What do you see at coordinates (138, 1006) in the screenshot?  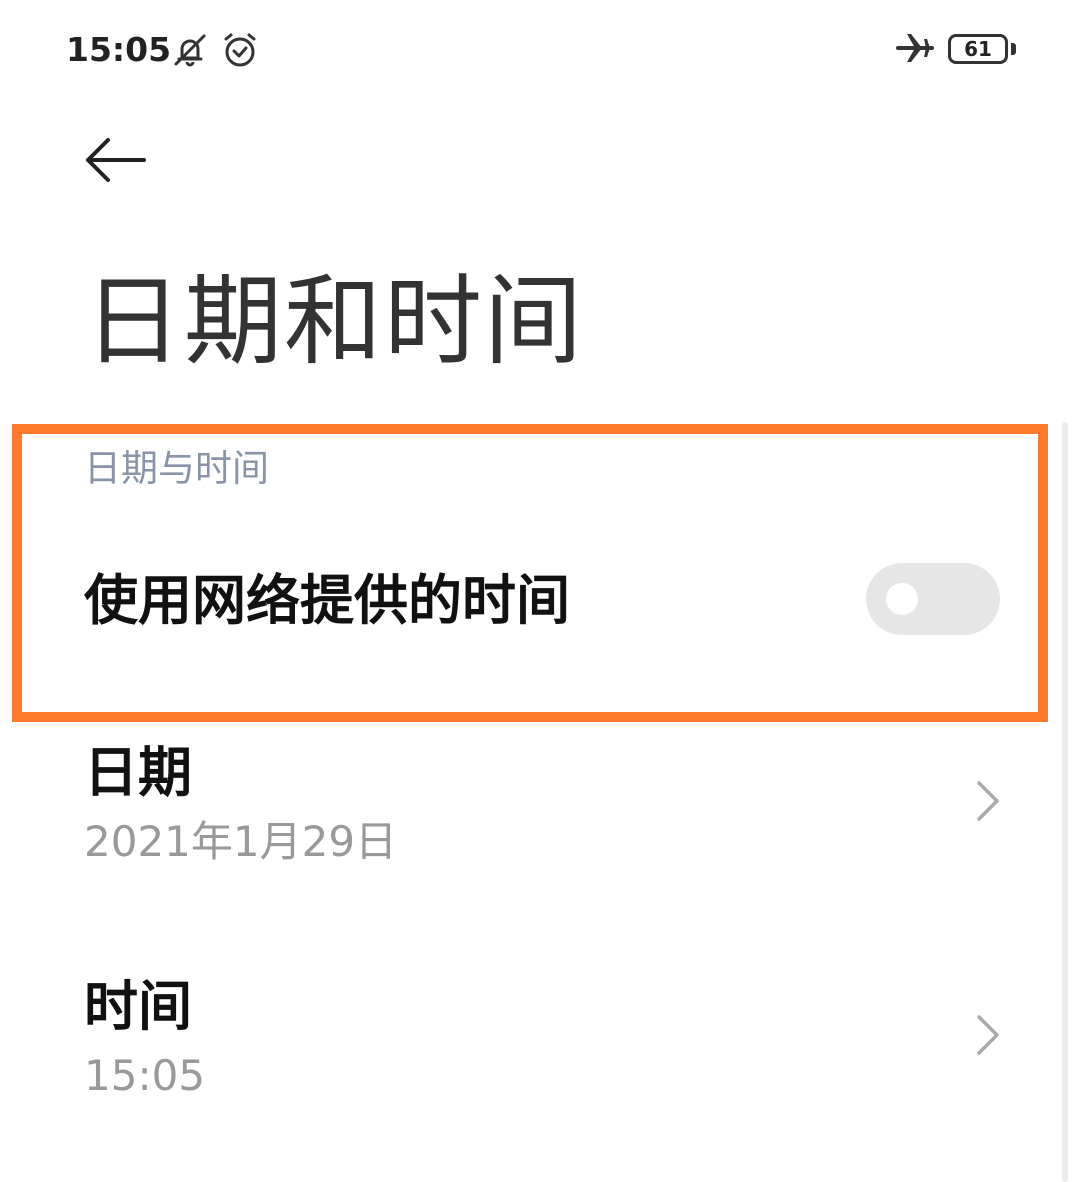 I see `time-title: 时间` at bounding box center [138, 1006].